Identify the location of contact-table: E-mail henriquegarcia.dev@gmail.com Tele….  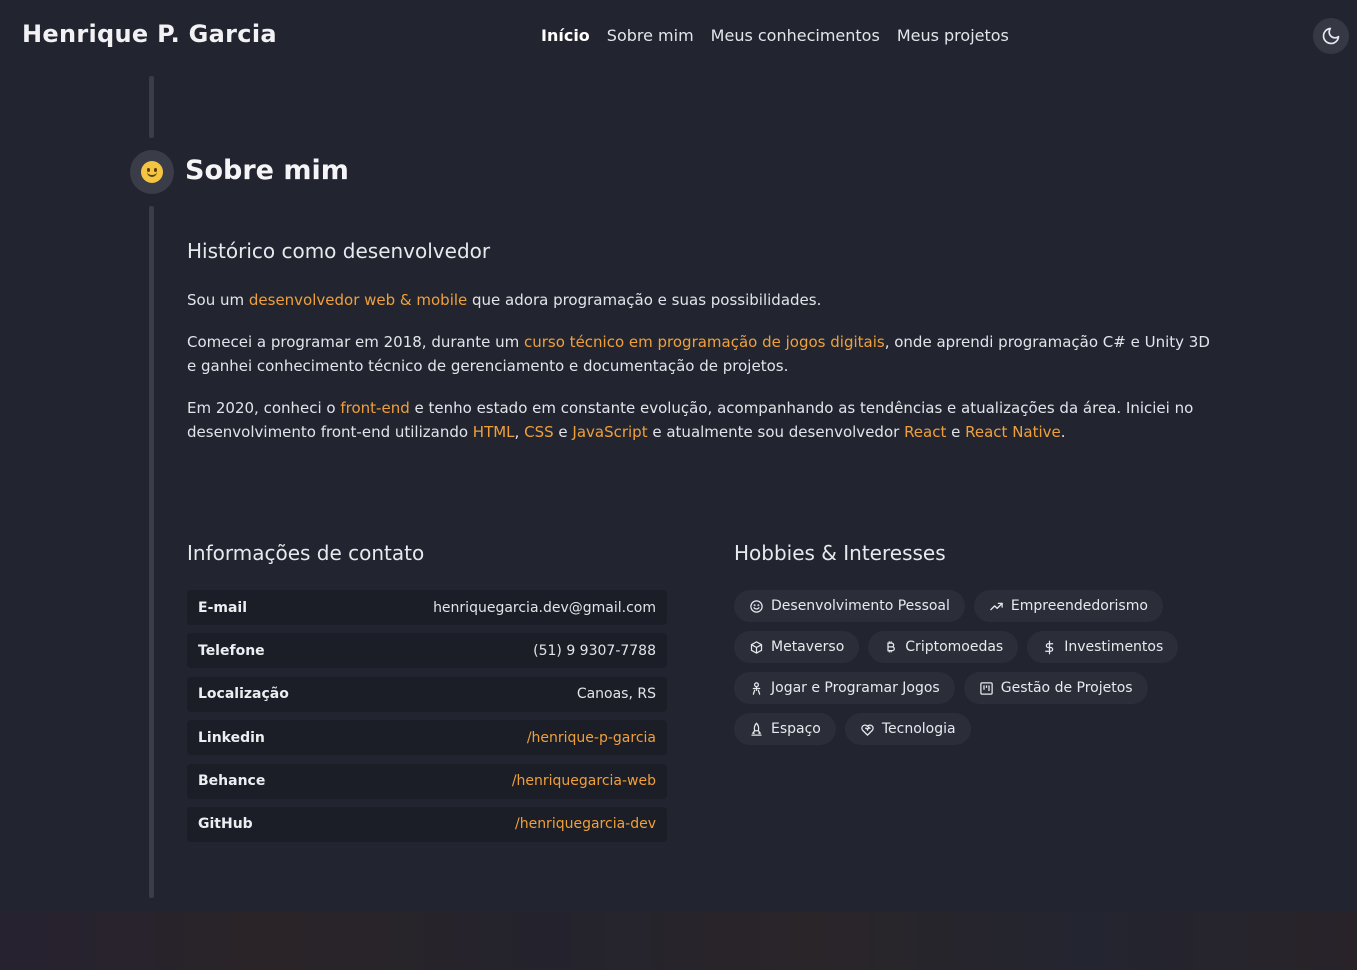
(427, 720).